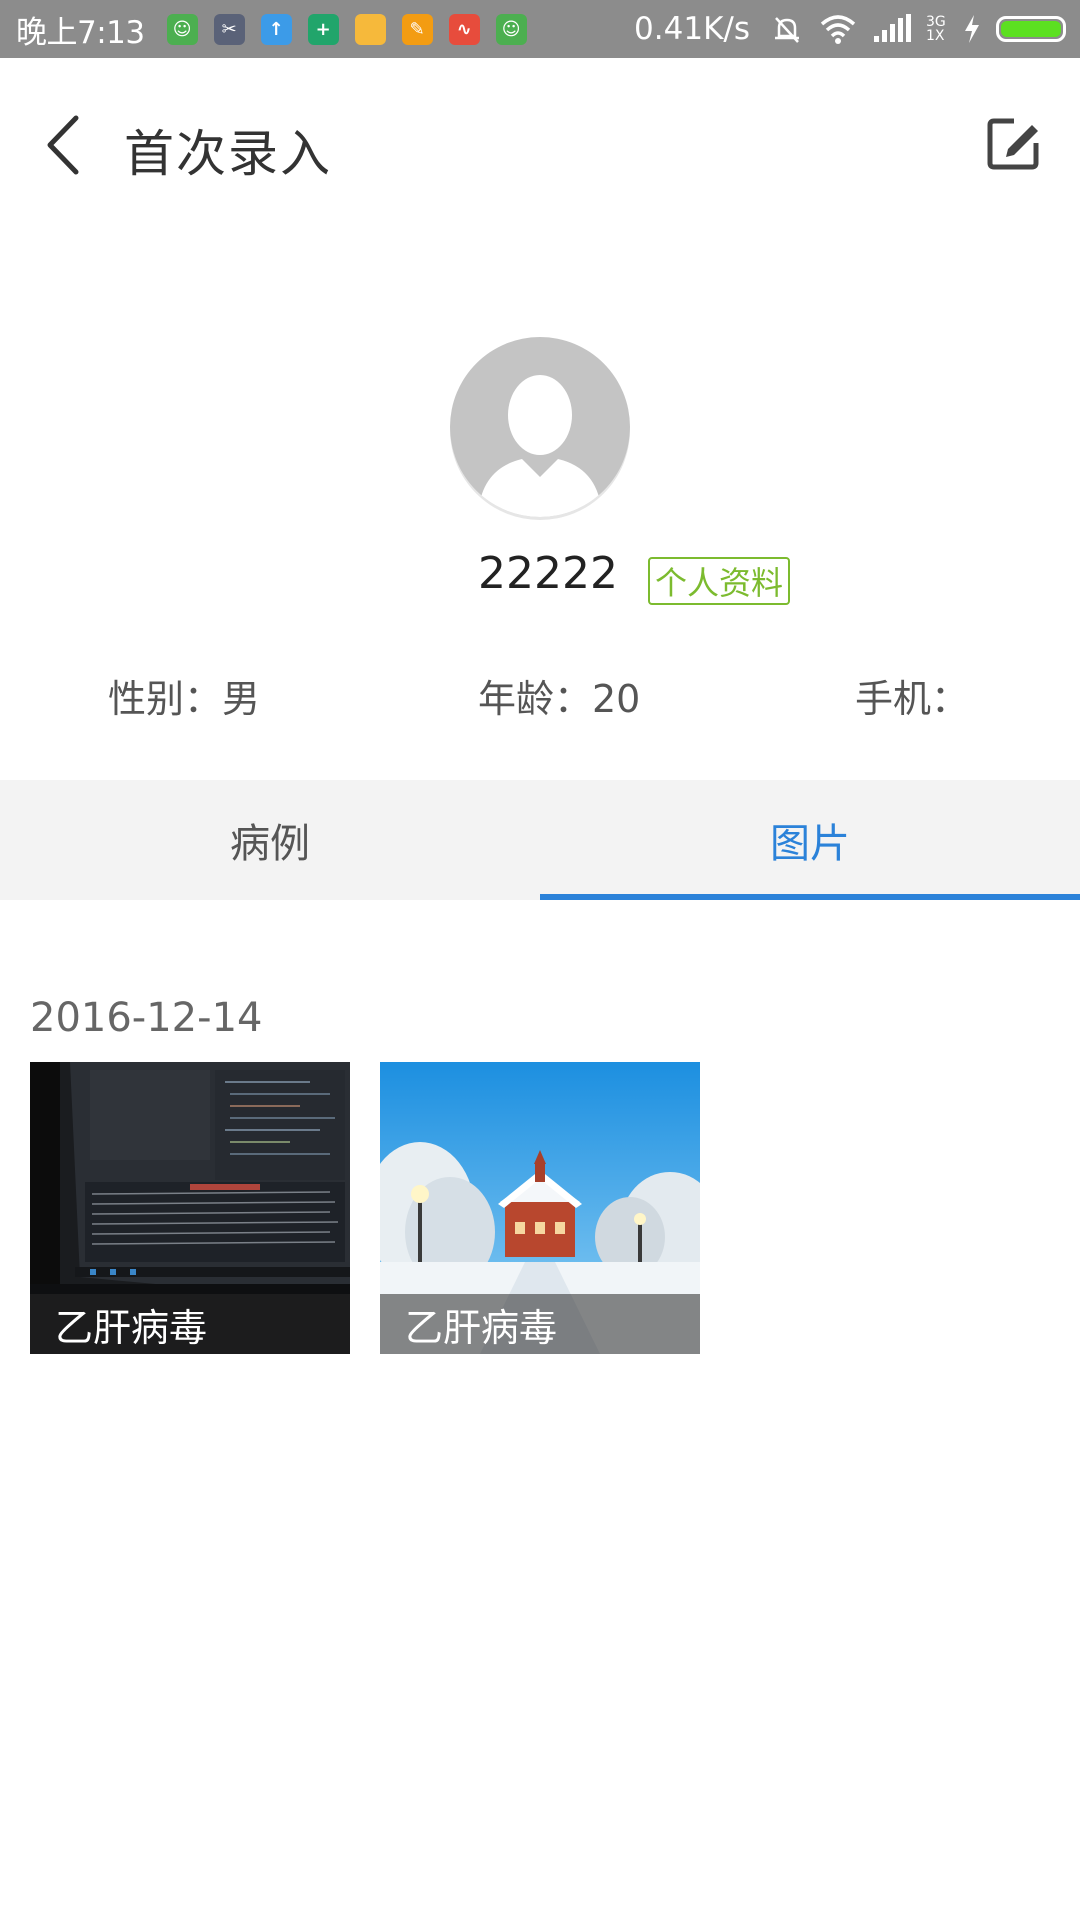 This screenshot has height=1920, width=1080. I want to click on tab-bar: 病例 图片, so click(540, 840).